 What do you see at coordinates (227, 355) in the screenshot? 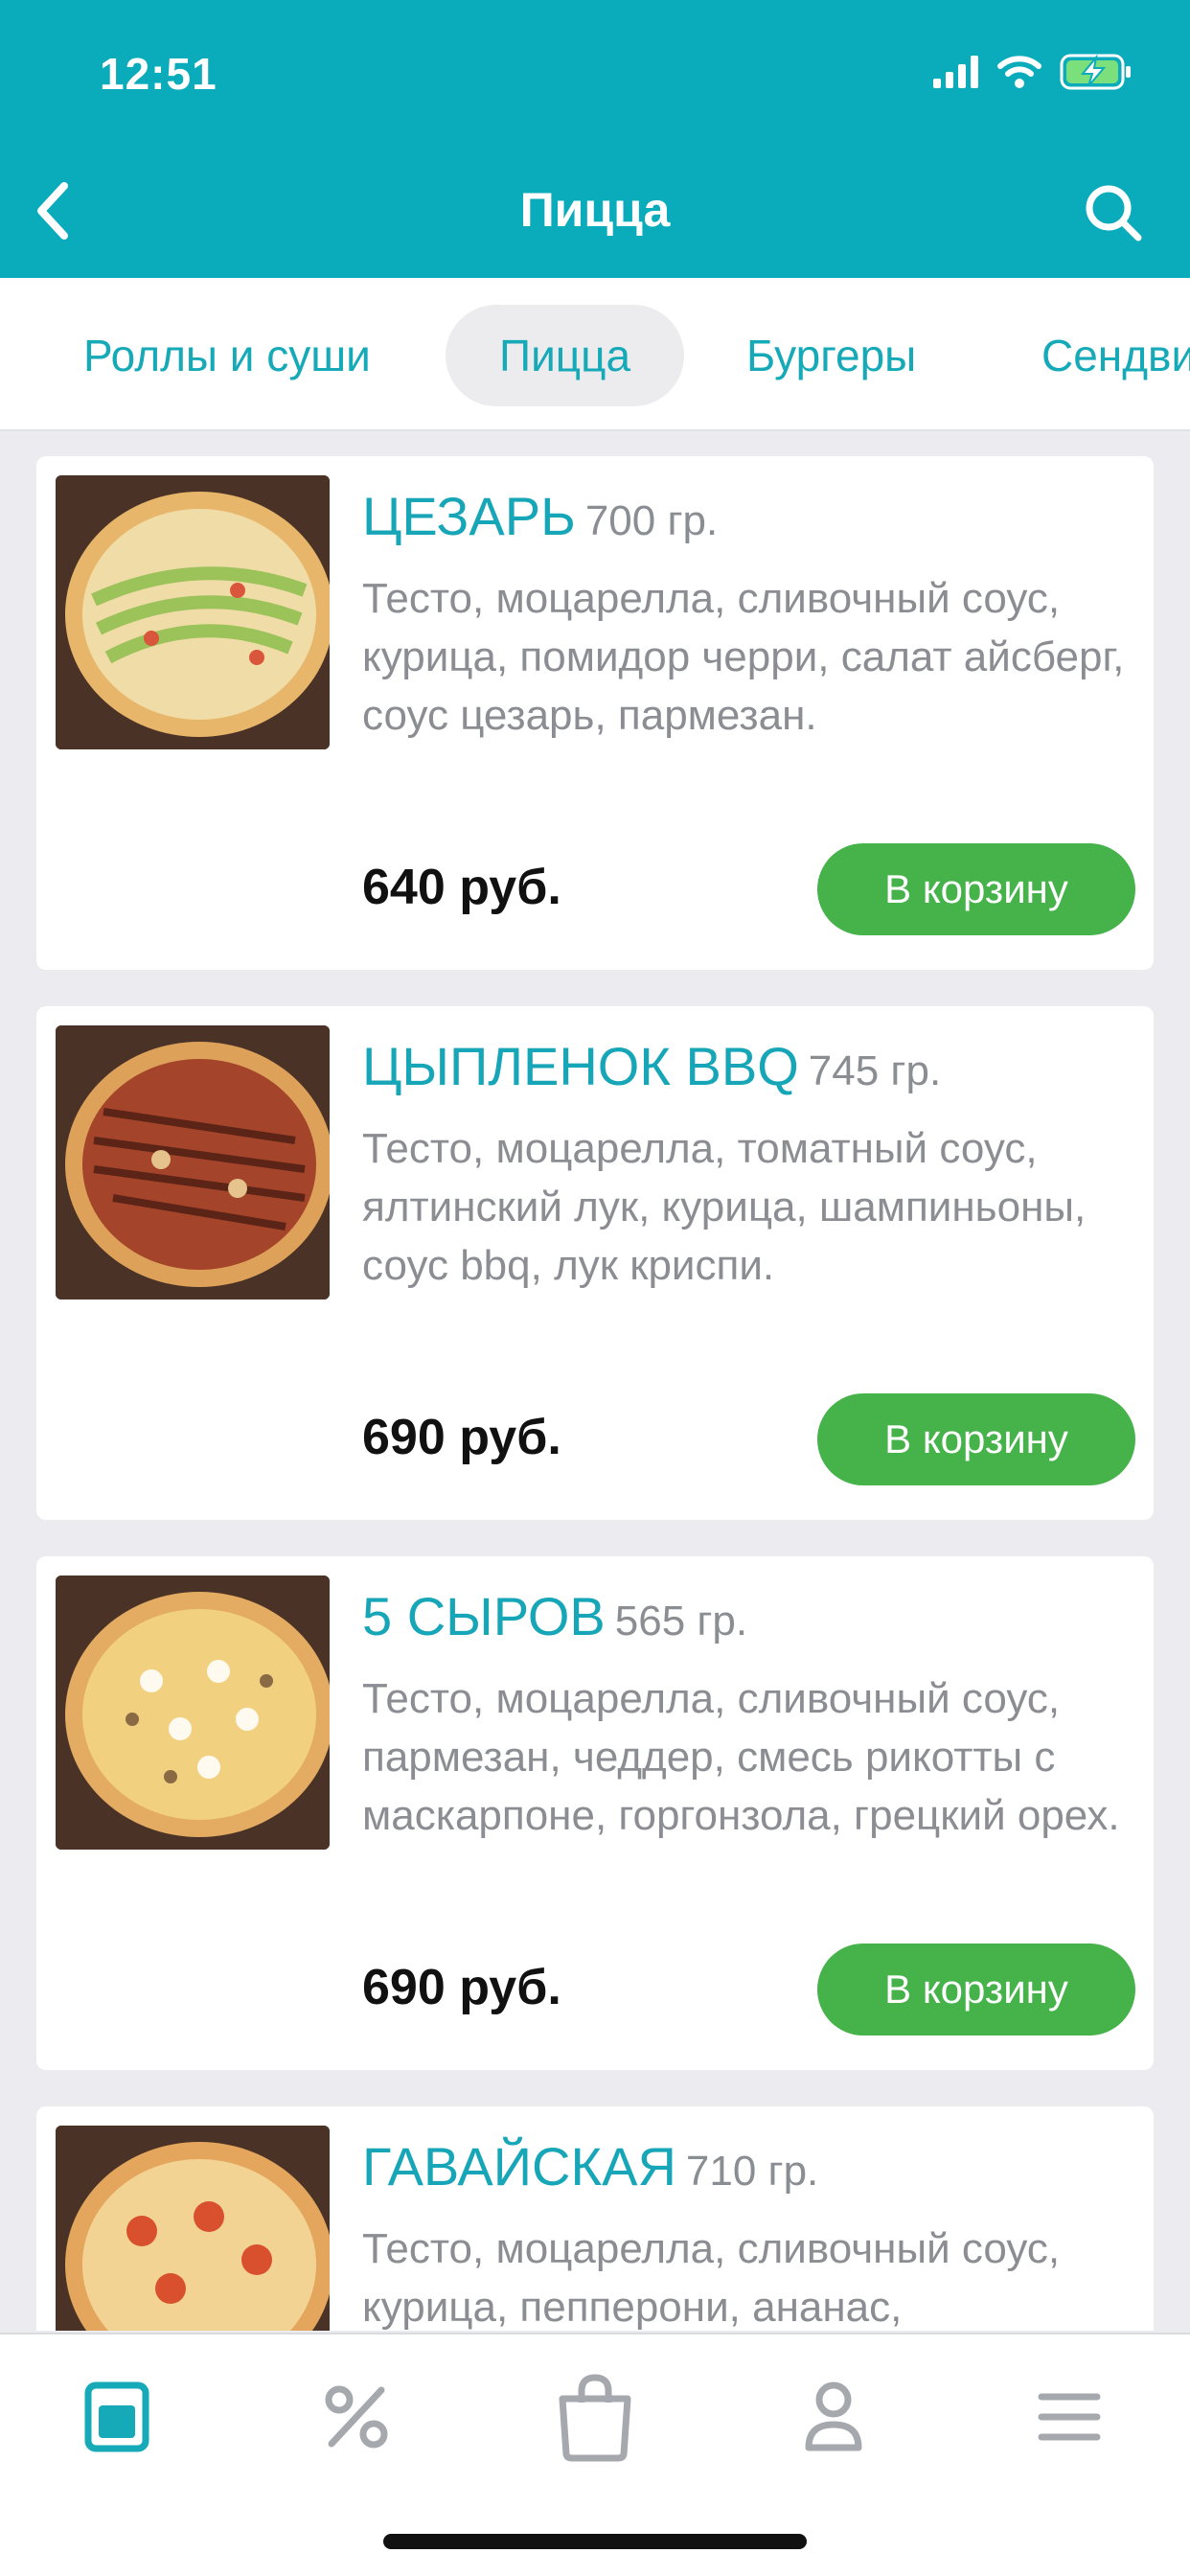
I see `tab-rolls-sushi: Роллы и суши` at bounding box center [227, 355].